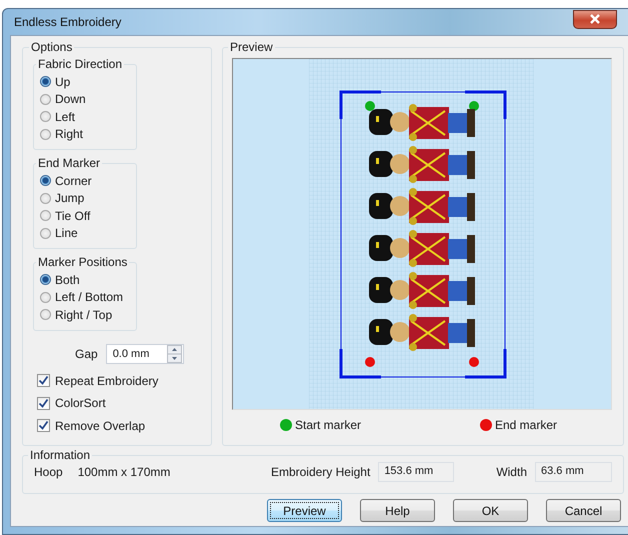 Image resolution: width=628 pixels, height=535 pixels. I want to click on checkbox-label: Repeat Embroidery, so click(106, 381).